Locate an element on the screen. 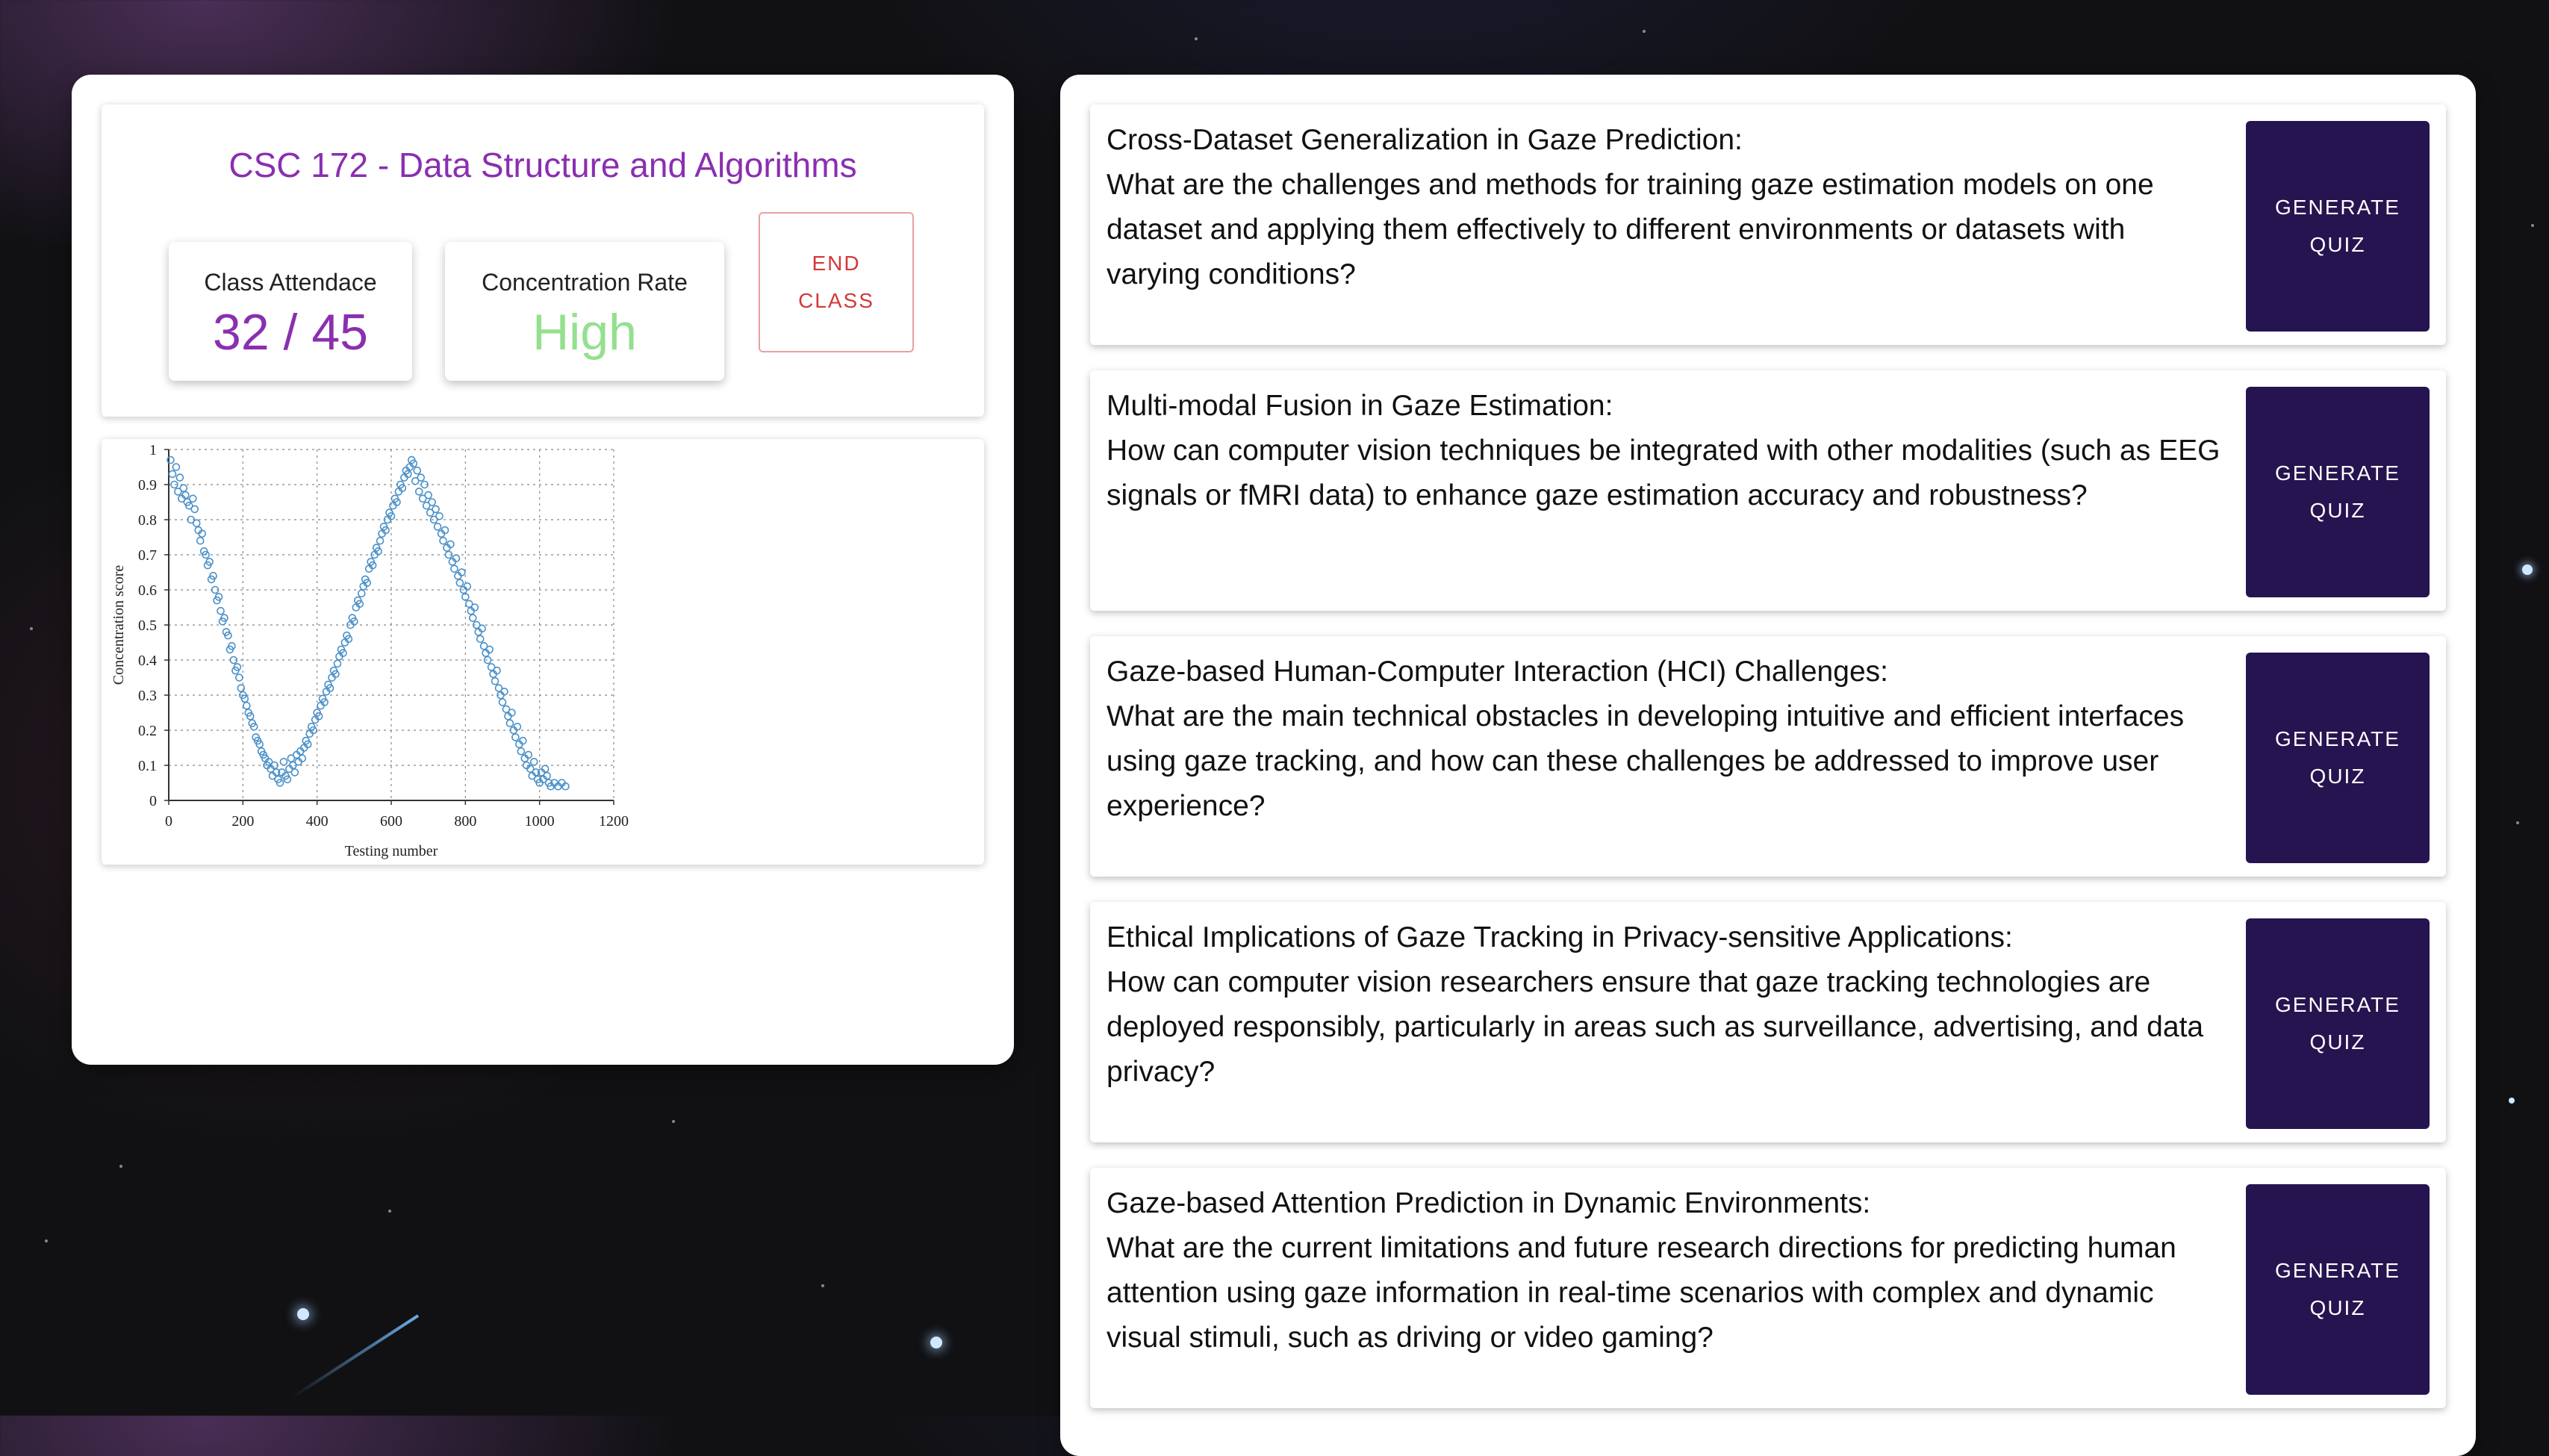 The width and height of the screenshot is (2549, 1456). concentration-label: Concentration Rate is located at coordinates (585, 282).